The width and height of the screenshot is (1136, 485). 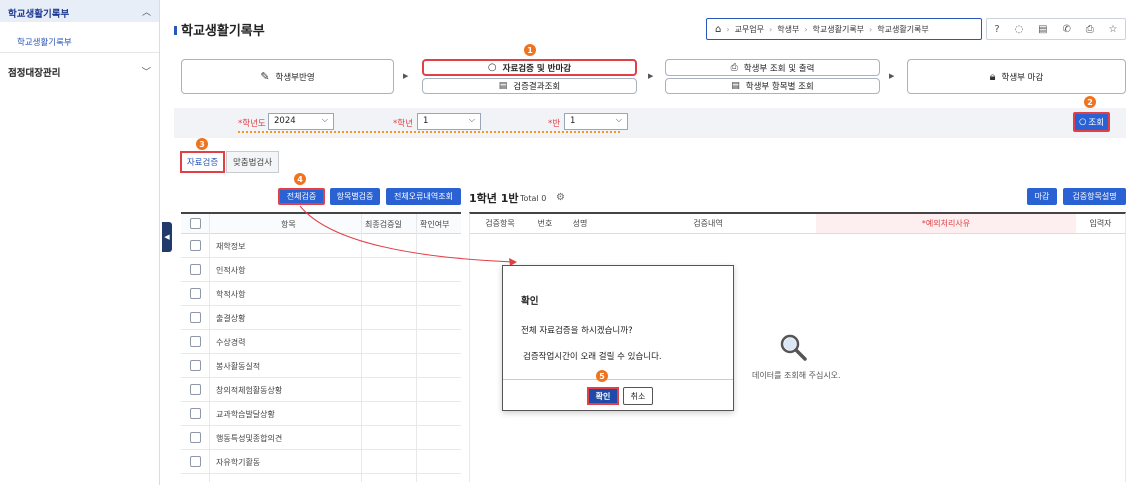 What do you see at coordinates (577, 331) in the screenshot?
I see `dialog-message: 전체 자료검증을 하시겠습니까?` at bounding box center [577, 331].